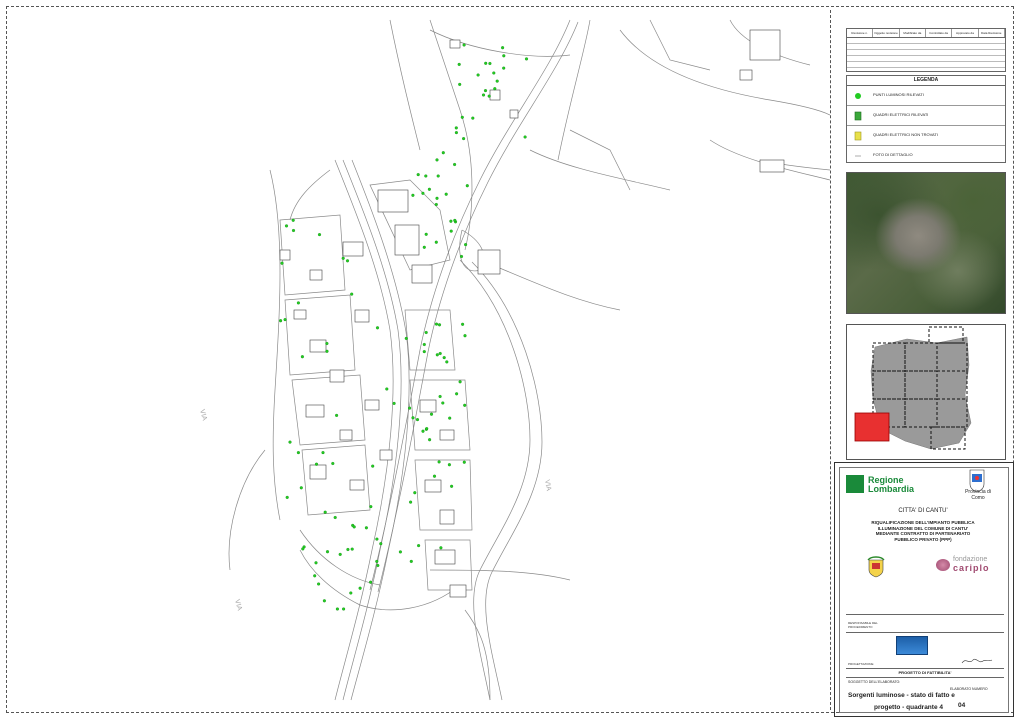 This screenshot has height=721, width=1020. Describe the element at coordinates (901, 114) in the screenshot. I see `legend-item-label: QUADRI ELETTRICI RILEVATI` at that location.